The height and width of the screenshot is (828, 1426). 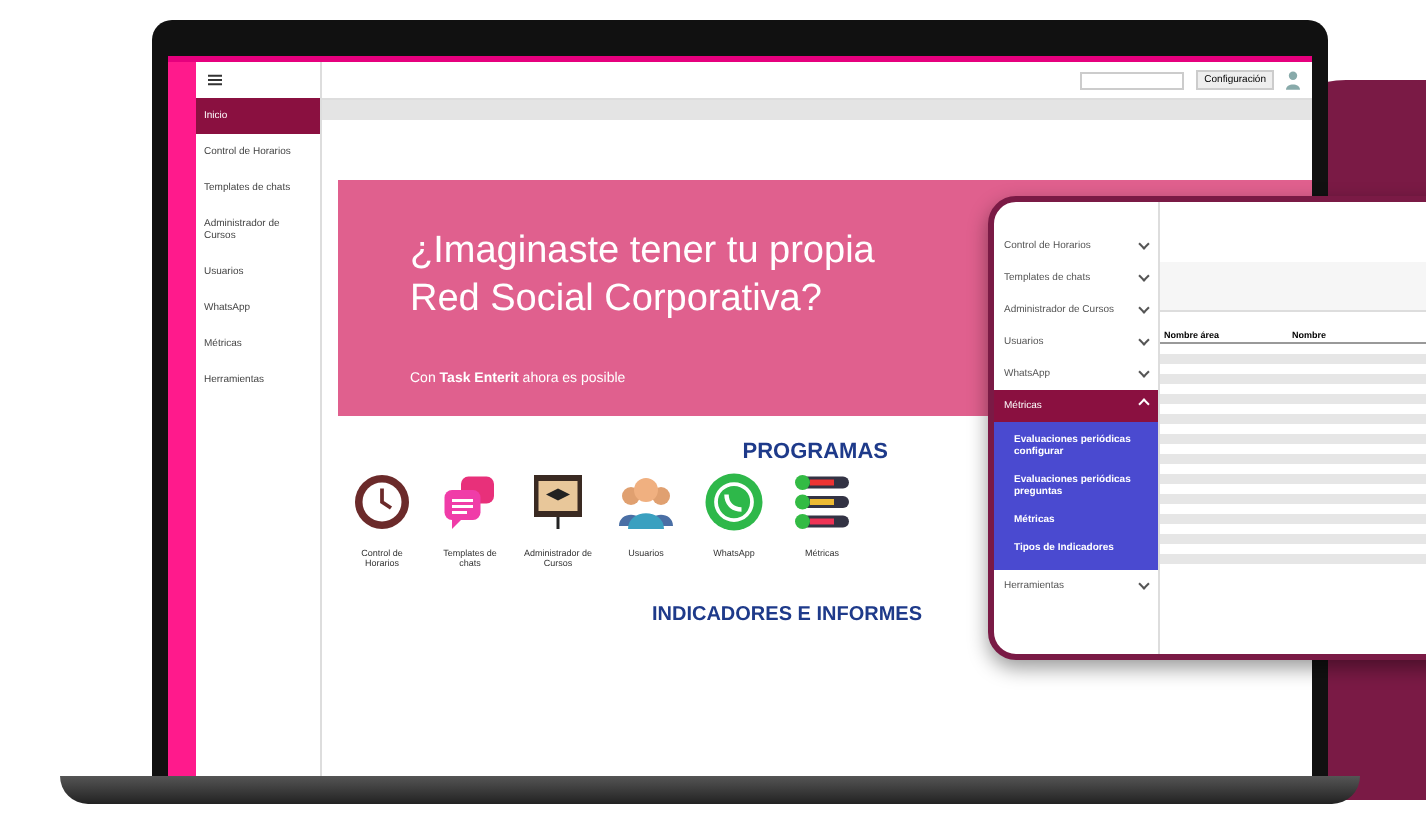 I want to click on menu-icon, so click(x=215, y=80).